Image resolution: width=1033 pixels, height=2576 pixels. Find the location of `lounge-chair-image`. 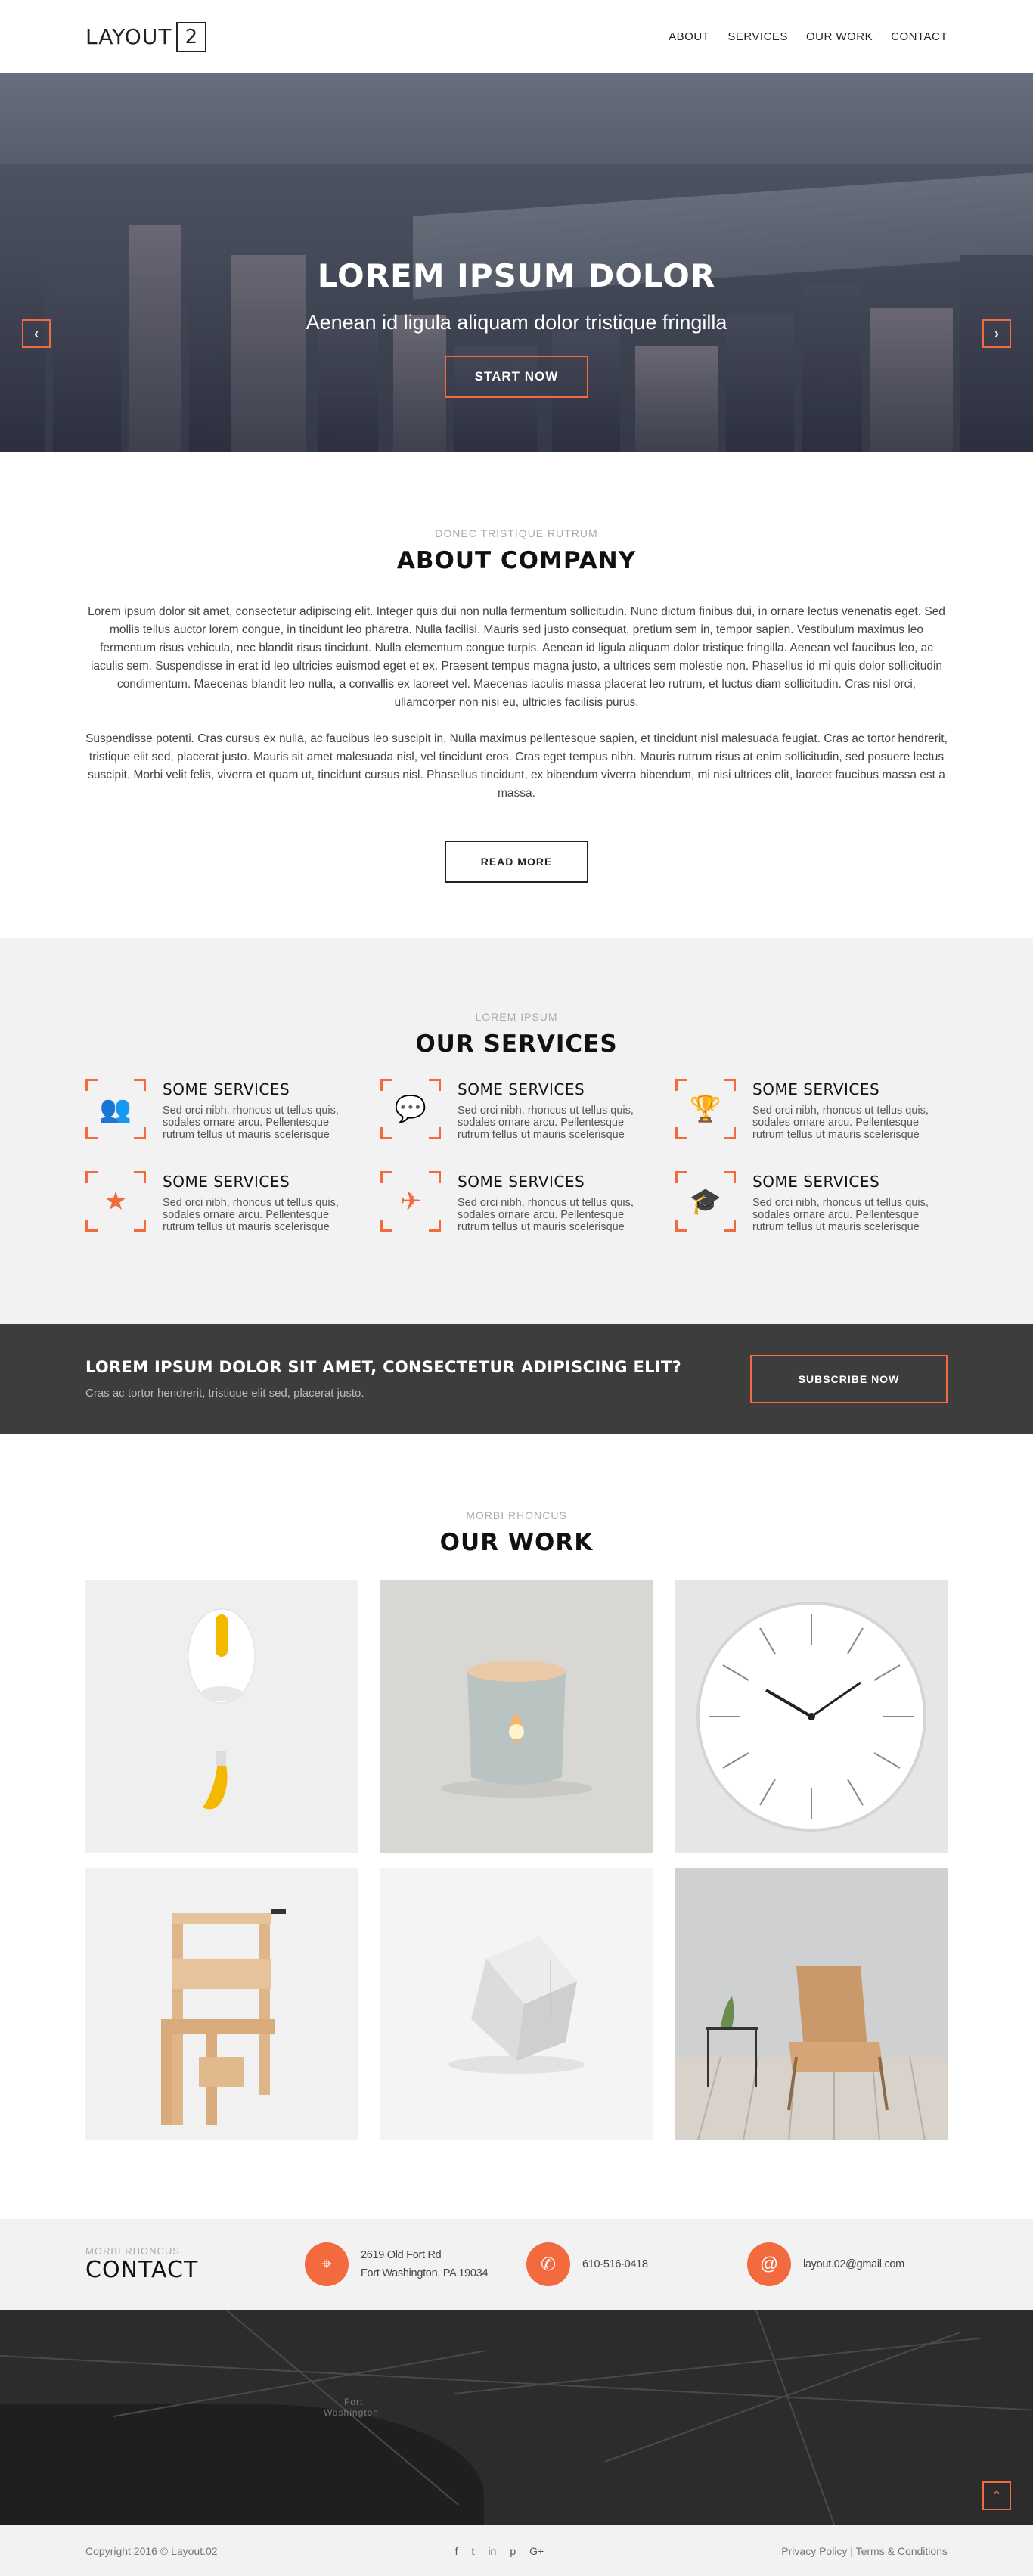

lounge-chair-image is located at coordinates (811, 2004).